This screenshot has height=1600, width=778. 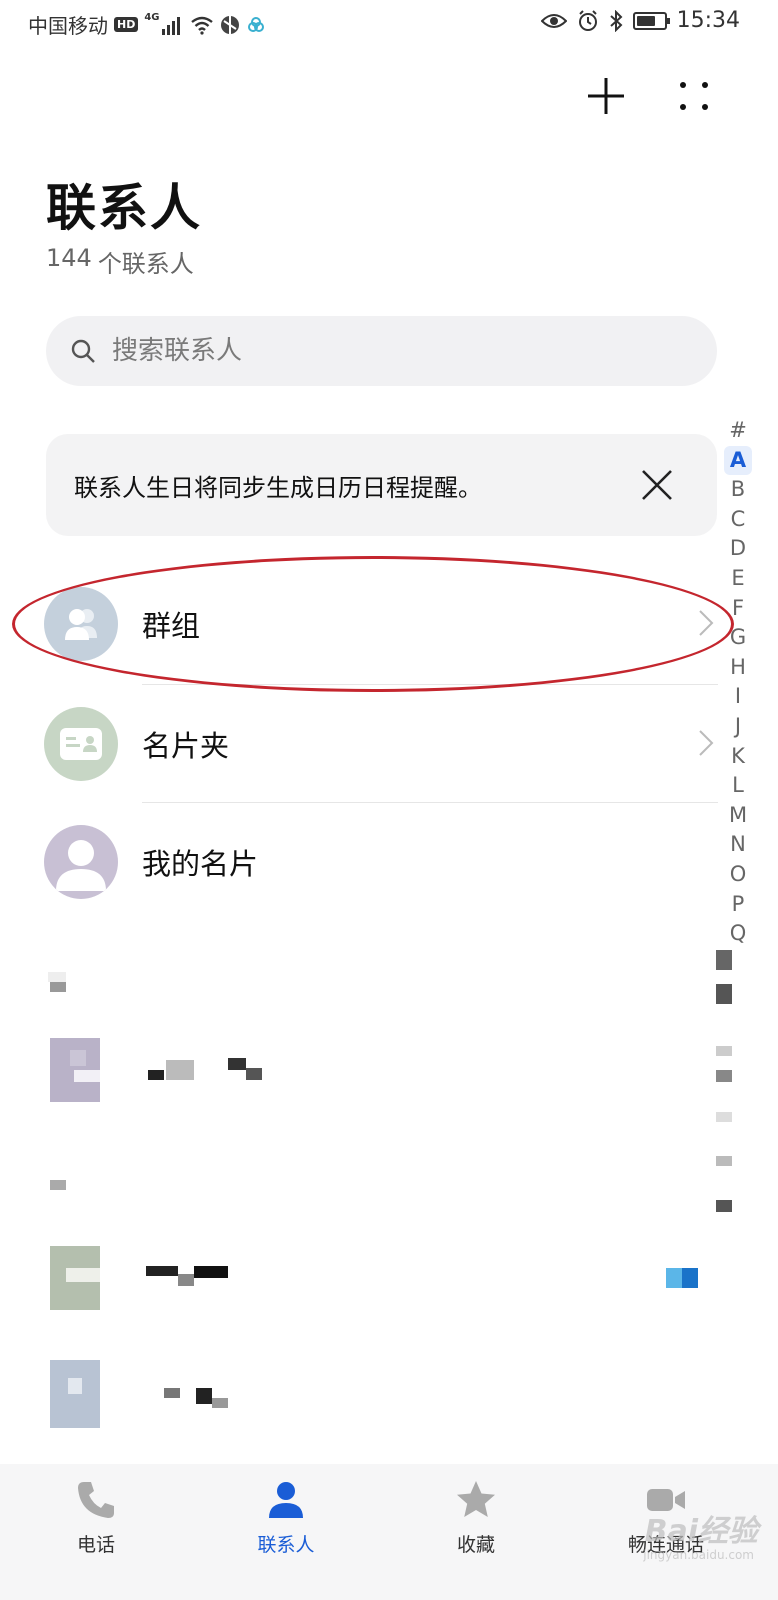 What do you see at coordinates (81, 865) in the screenshot?
I see `person-icon` at bounding box center [81, 865].